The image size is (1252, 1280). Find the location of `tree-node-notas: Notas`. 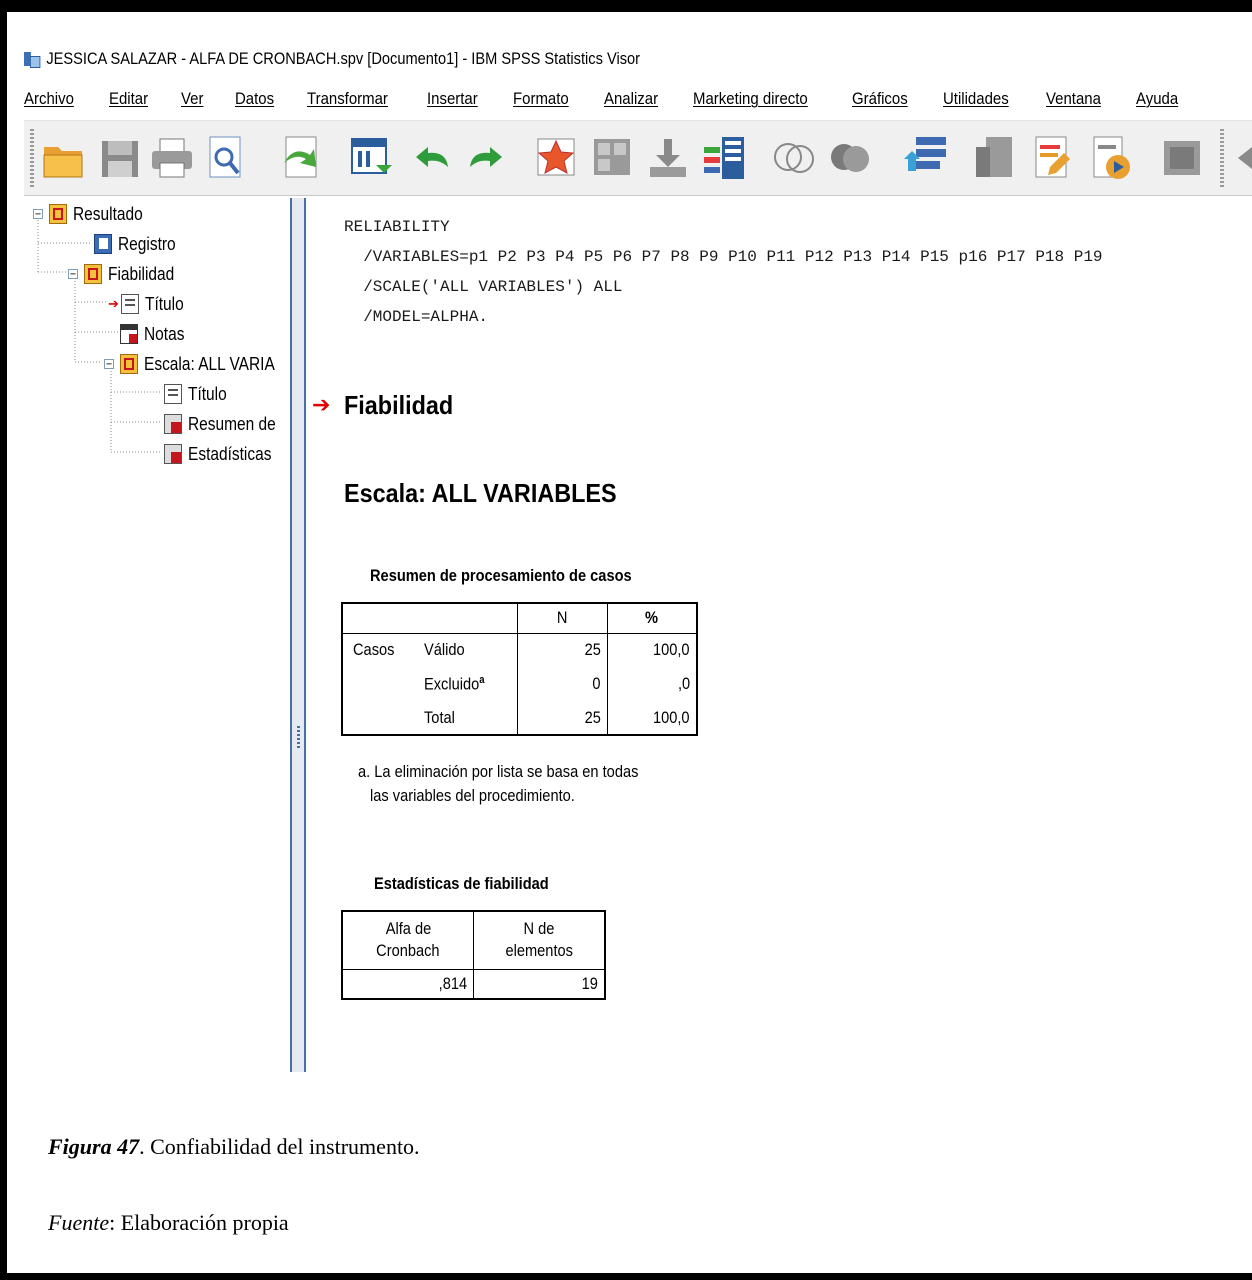

tree-node-notas: Notas is located at coordinates (155, 334).